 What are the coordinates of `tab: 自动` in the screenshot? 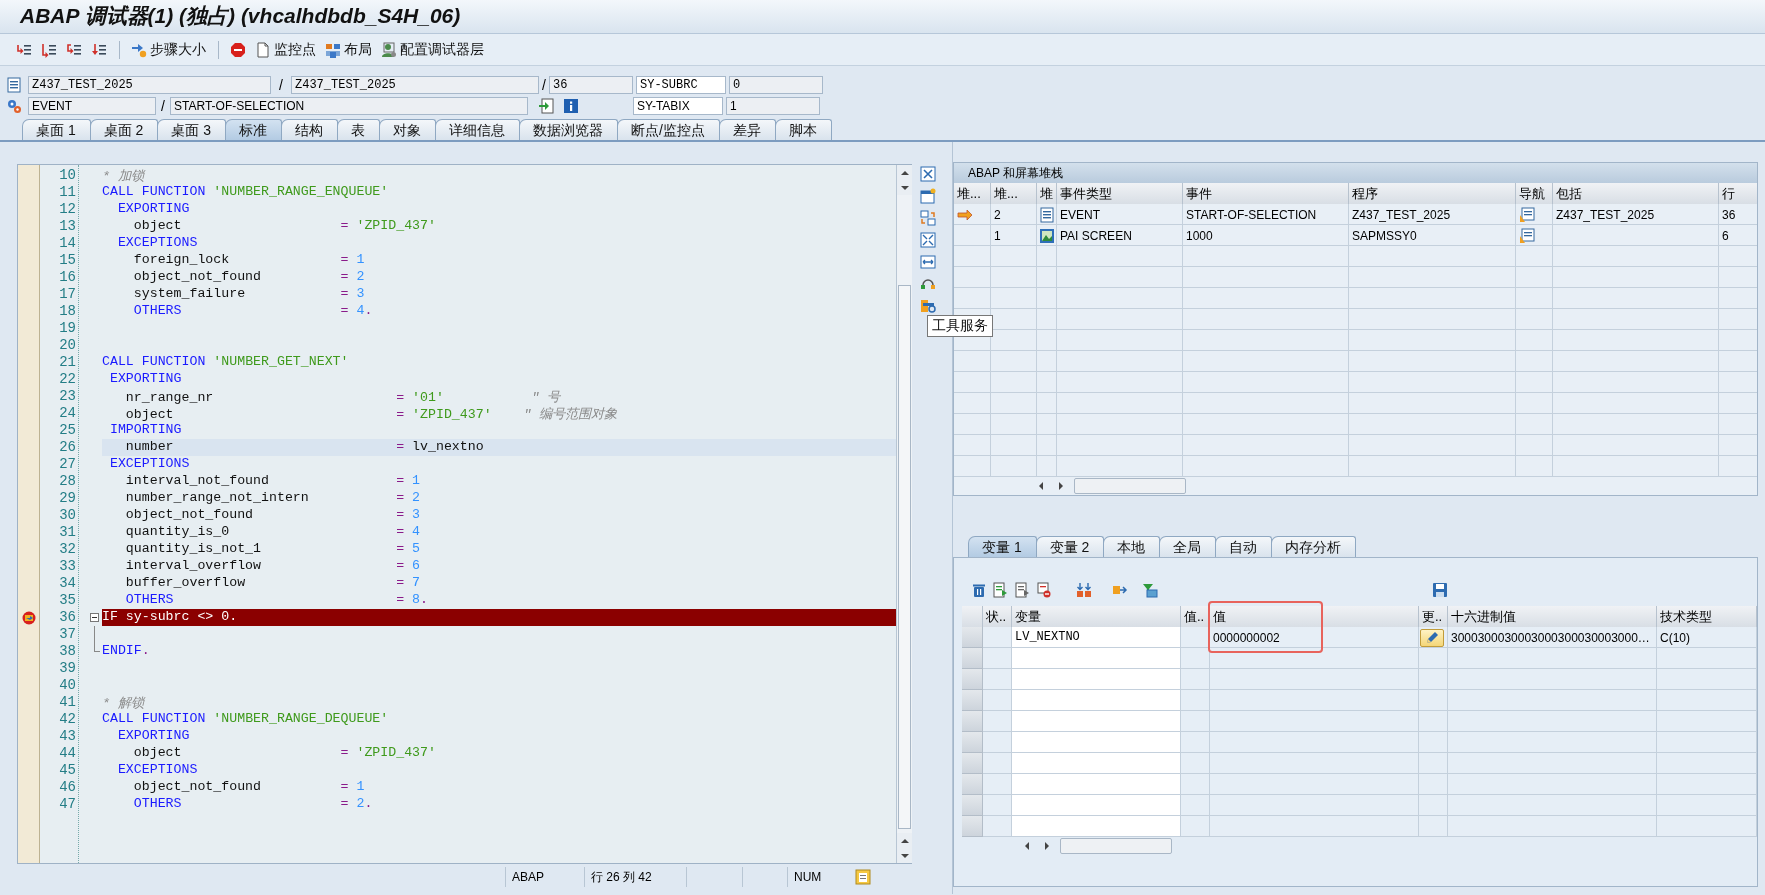 It's located at (1244, 546).